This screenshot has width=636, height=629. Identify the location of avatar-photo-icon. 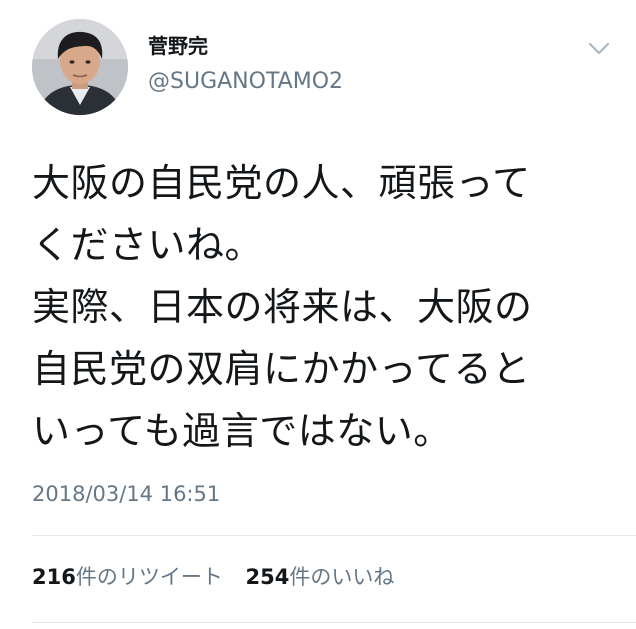
(80, 67).